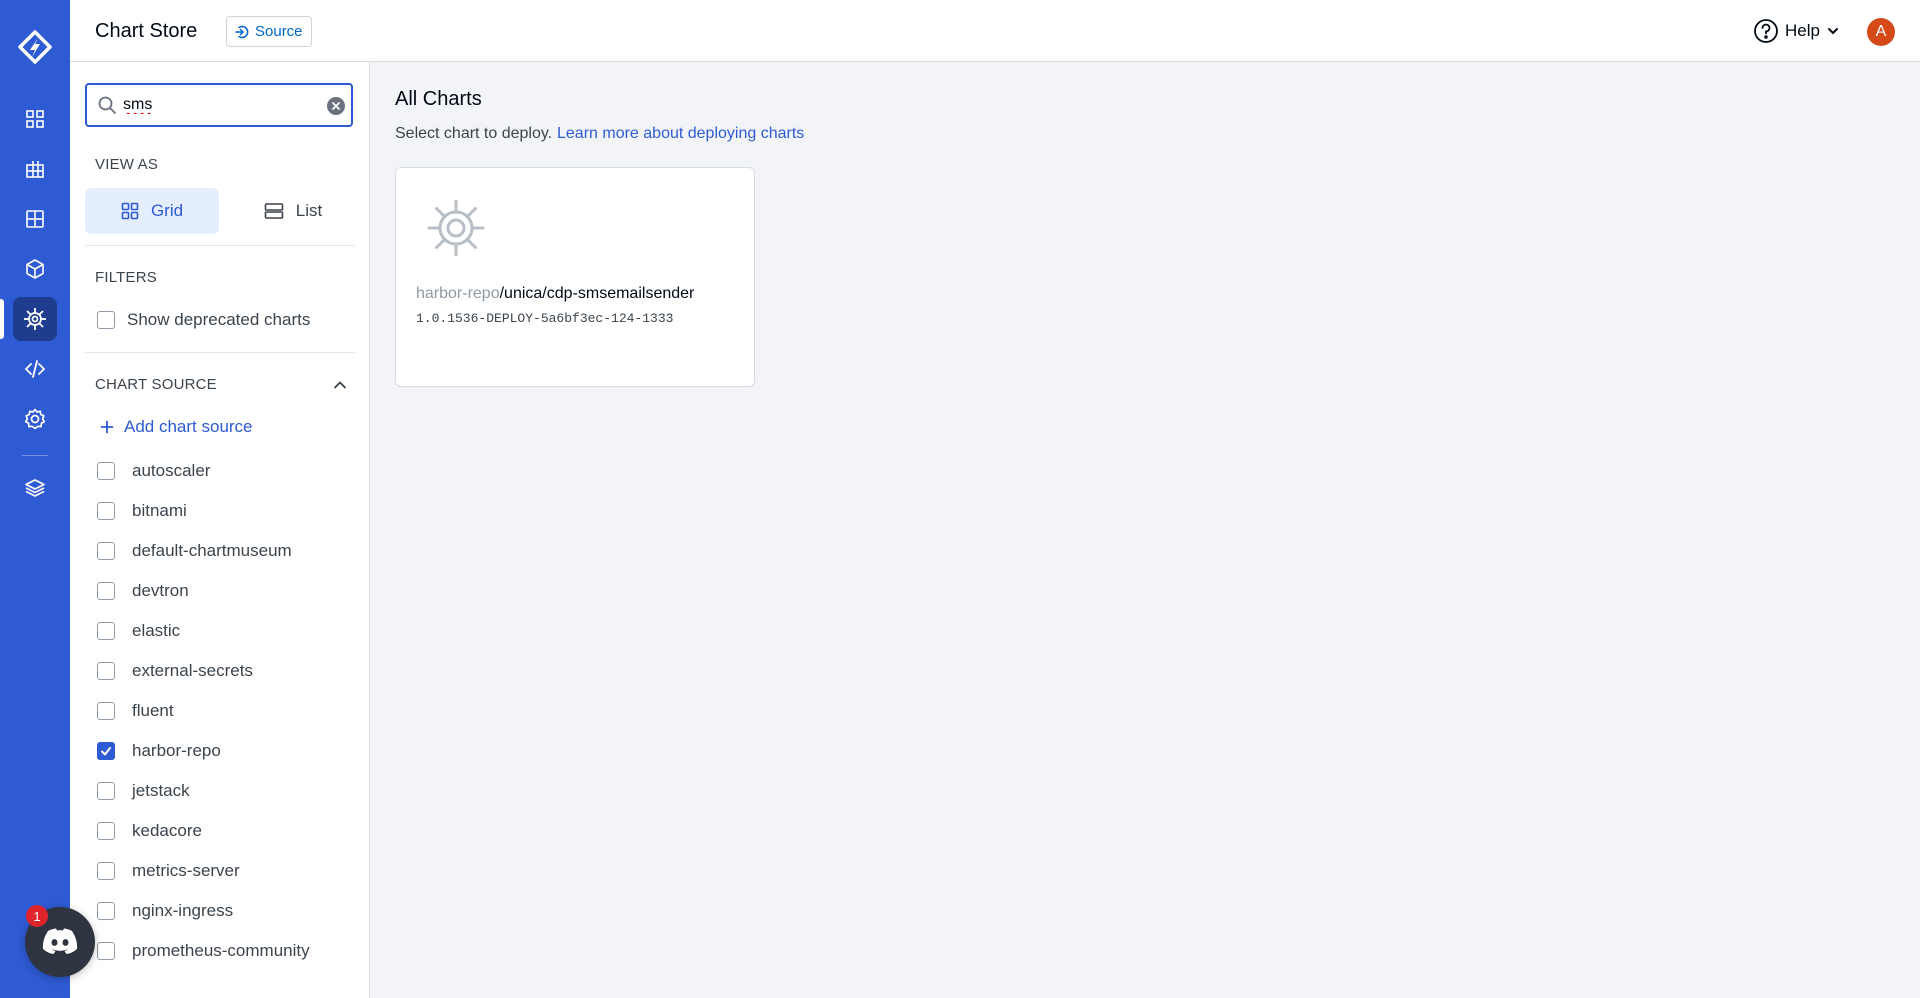  I want to click on chart-source-label: metrics-server, so click(186, 870).